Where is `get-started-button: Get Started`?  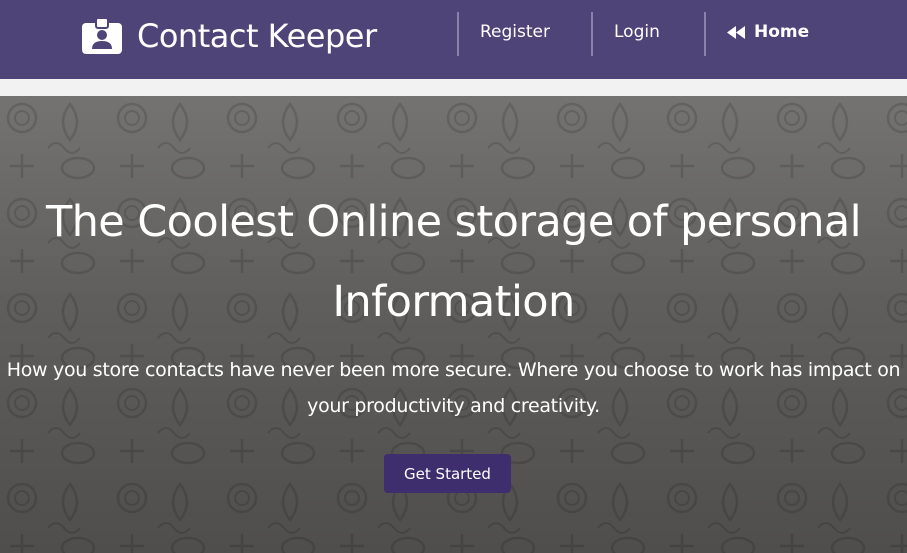 get-started-button: Get Started is located at coordinates (447, 473).